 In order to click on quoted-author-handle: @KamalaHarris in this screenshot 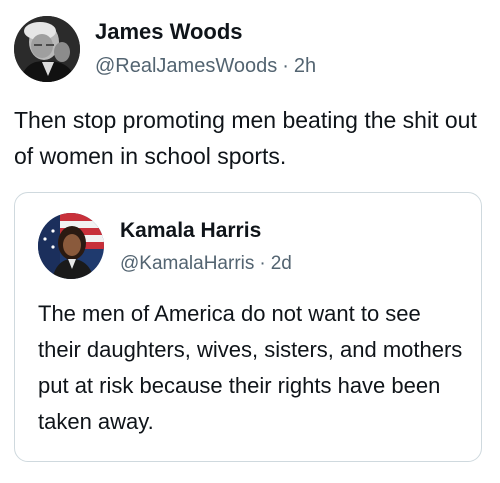, I will do `click(187, 263)`.